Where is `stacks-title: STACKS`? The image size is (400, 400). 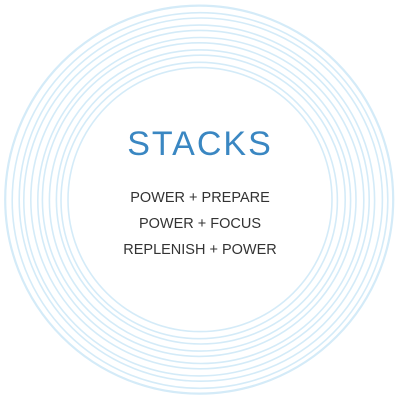
stacks-title: STACKS is located at coordinates (200, 144).